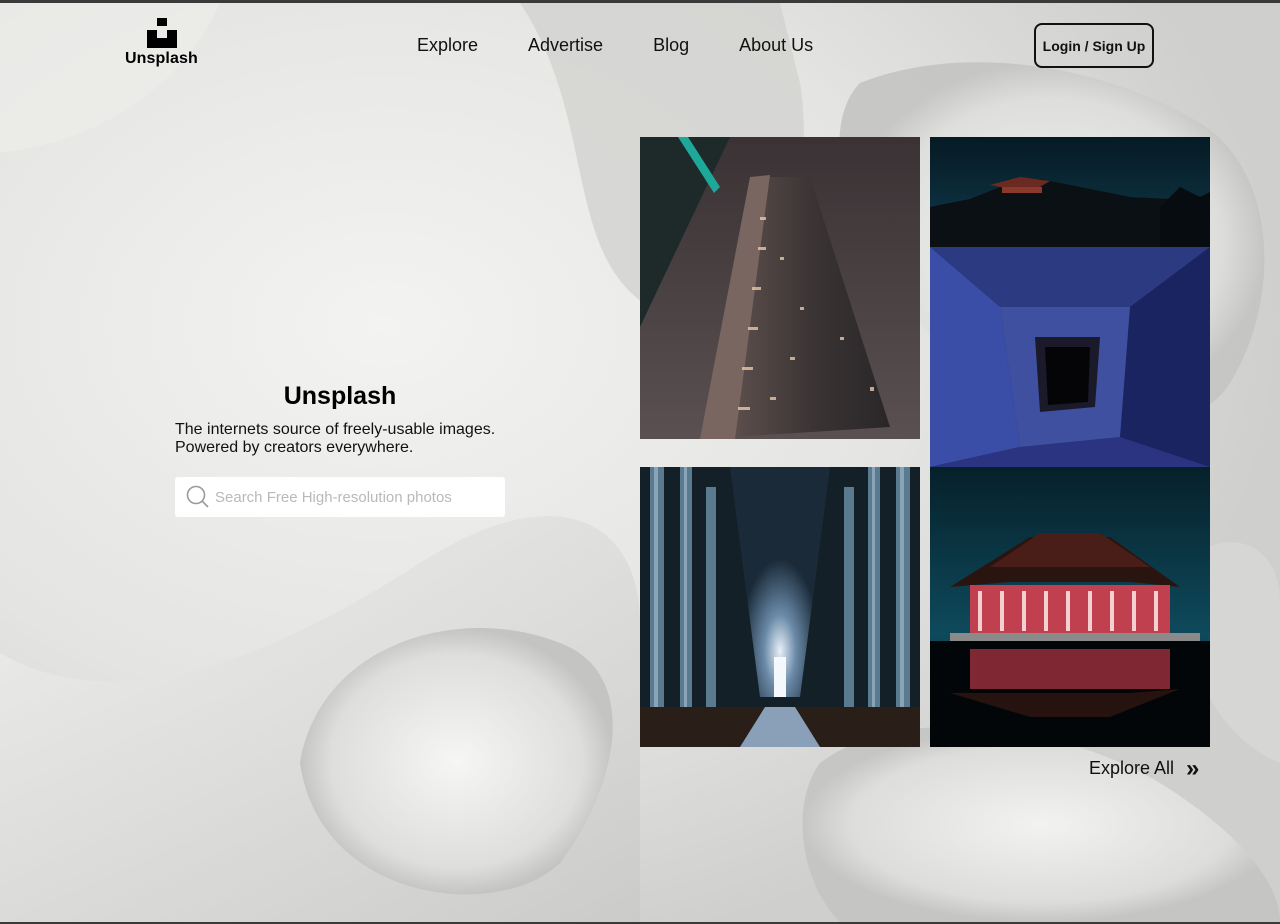 The height and width of the screenshot is (924, 1280). Describe the element at coordinates (161, 58) in the screenshot. I see `brand-name: Unsplash` at that location.